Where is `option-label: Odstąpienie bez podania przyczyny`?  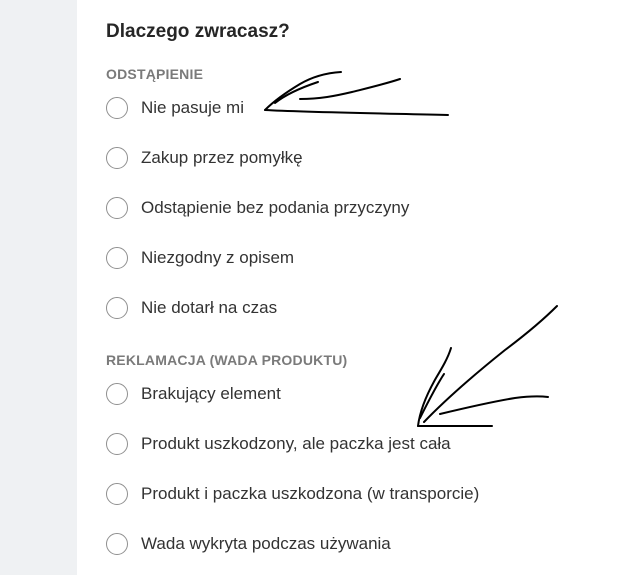
option-label: Odstąpienie bez podania przyczyny is located at coordinates (275, 207).